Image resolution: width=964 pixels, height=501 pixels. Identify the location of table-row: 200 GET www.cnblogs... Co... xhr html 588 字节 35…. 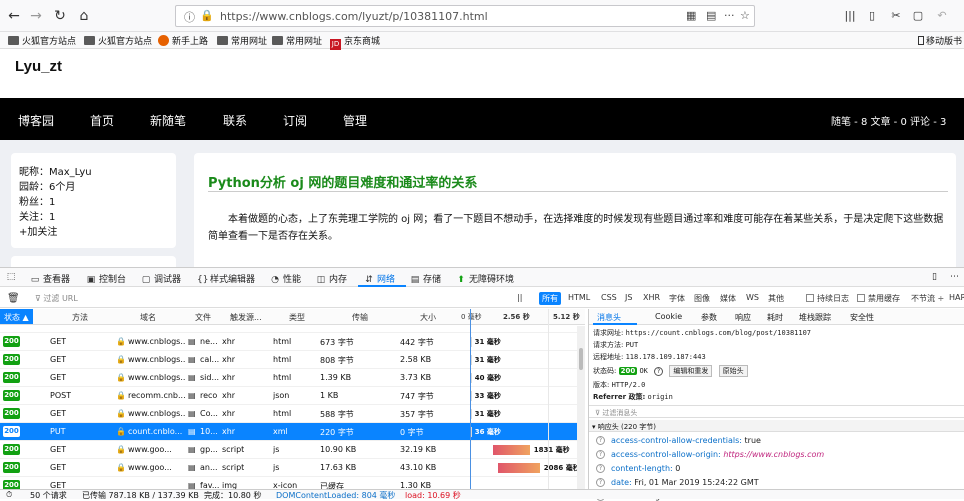
(292, 414).